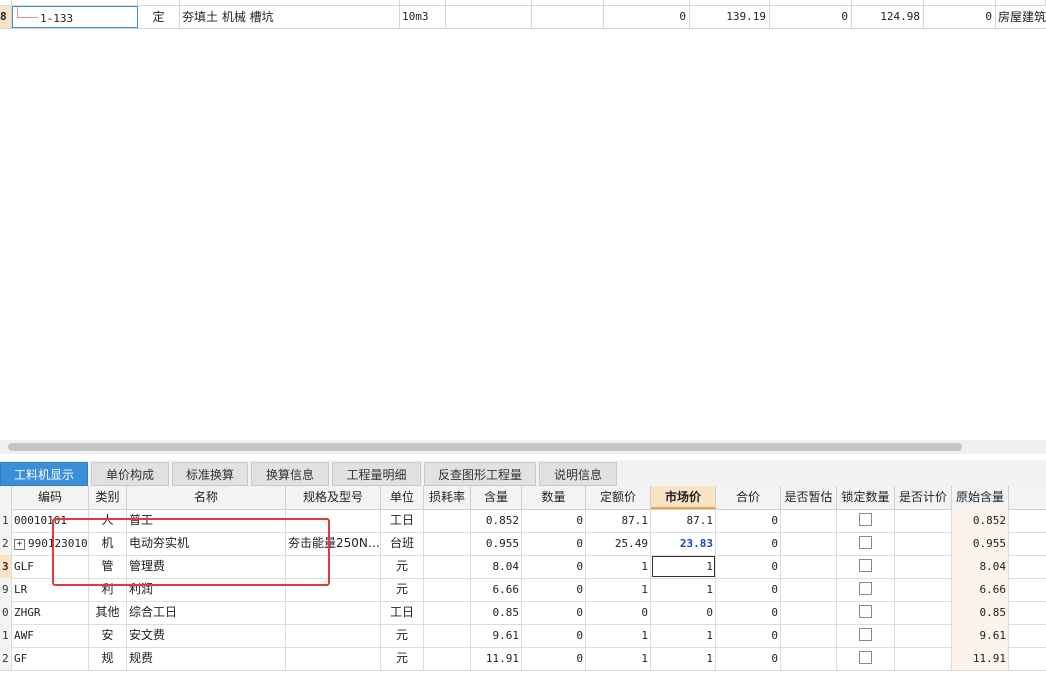 This screenshot has height=678, width=1046. I want to click on original-content-cell: 11.91, so click(980, 658).